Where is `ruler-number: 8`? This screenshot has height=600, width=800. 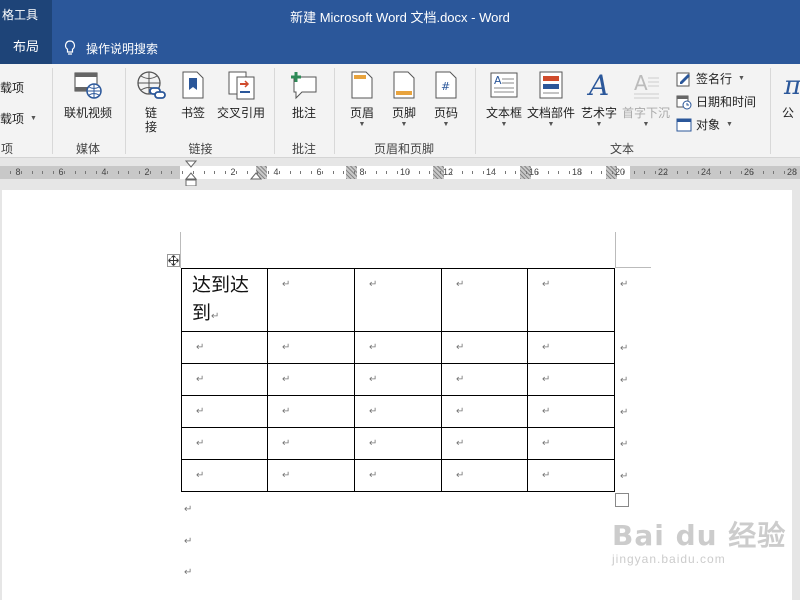 ruler-number: 8 is located at coordinates (18, 172).